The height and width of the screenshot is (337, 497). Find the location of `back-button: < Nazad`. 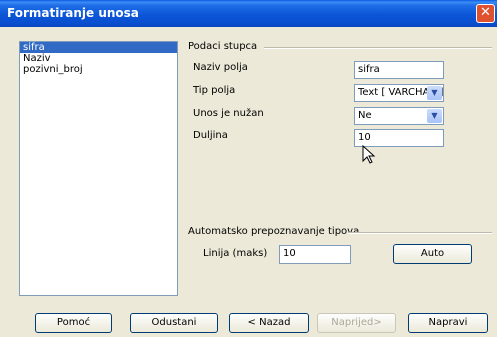

back-button: < Nazad is located at coordinates (269, 323).